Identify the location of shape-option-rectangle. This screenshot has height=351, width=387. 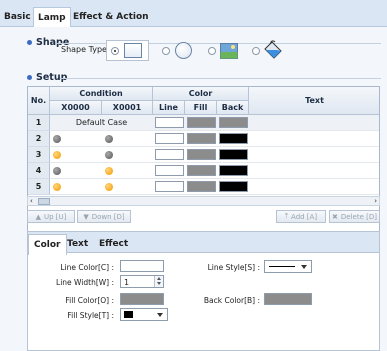
(127, 50).